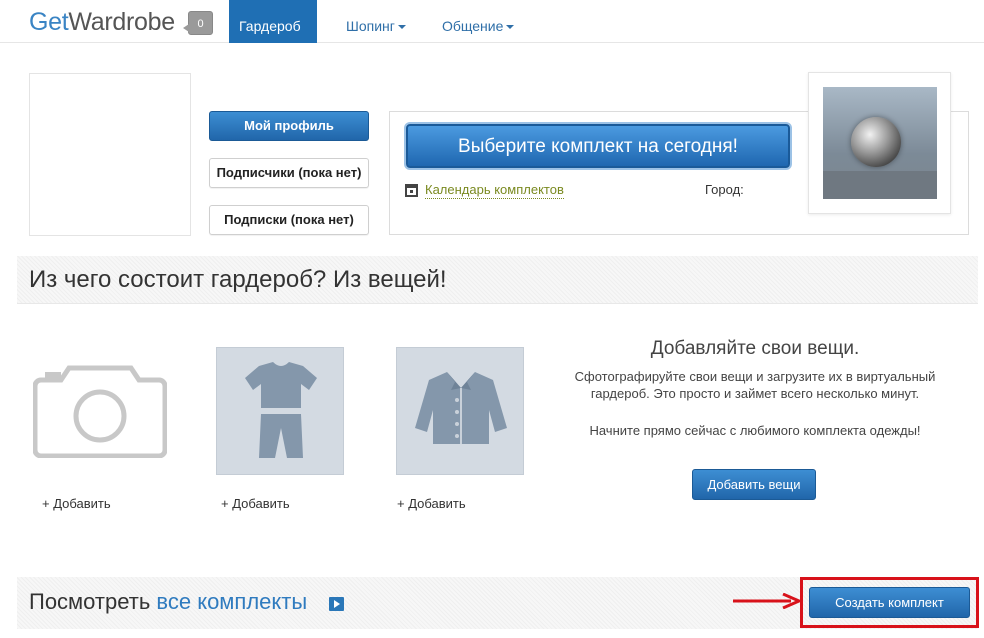 This screenshot has height=638, width=984. Describe the element at coordinates (411, 190) in the screenshot. I see `calendar-icon` at that location.